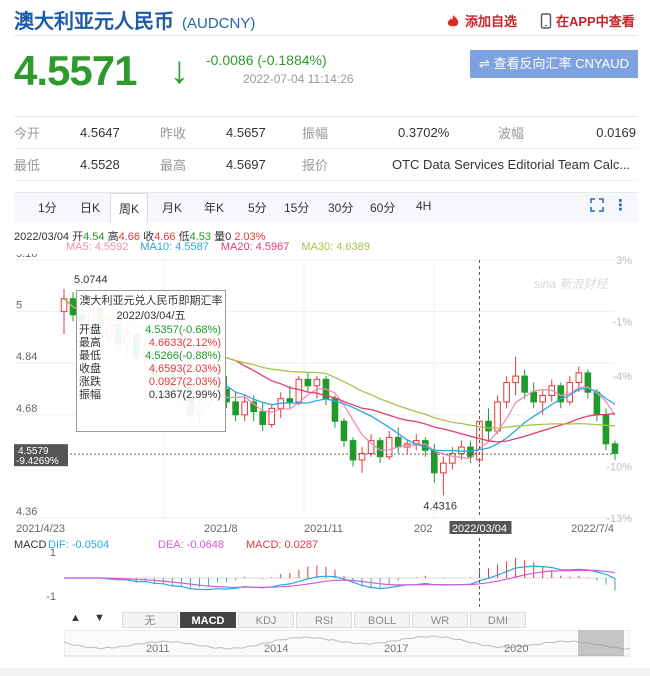 The image size is (650, 676). Describe the element at coordinates (91, 280) in the screenshot. I see `max-price-label: 5.0744` at that location.